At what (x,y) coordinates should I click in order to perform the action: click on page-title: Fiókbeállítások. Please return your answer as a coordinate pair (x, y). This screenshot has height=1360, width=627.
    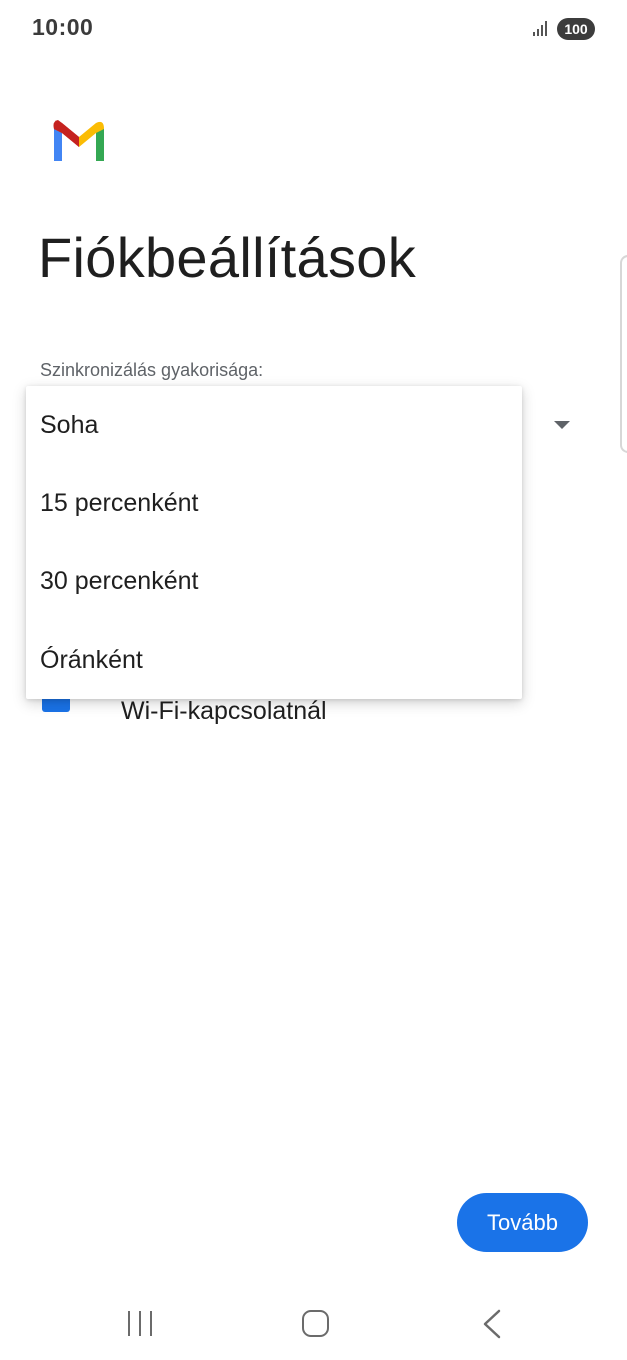
    Looking at the image, I should click on (227, 257).